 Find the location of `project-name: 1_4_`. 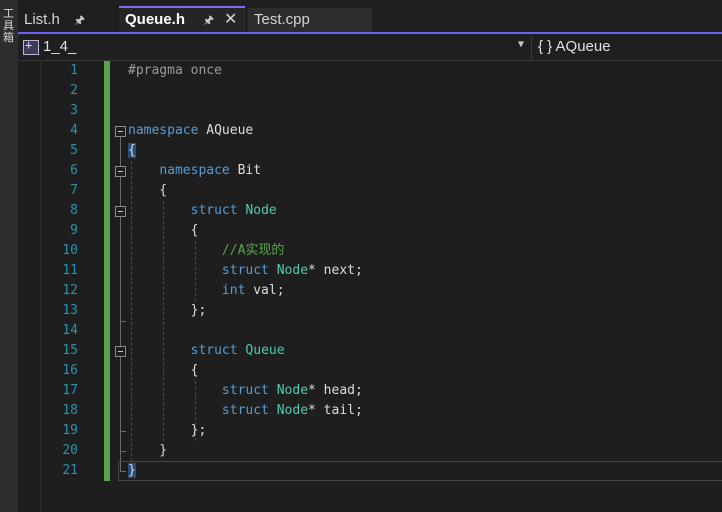

project-name: 1_4_ is located at coordinates (60, 46).